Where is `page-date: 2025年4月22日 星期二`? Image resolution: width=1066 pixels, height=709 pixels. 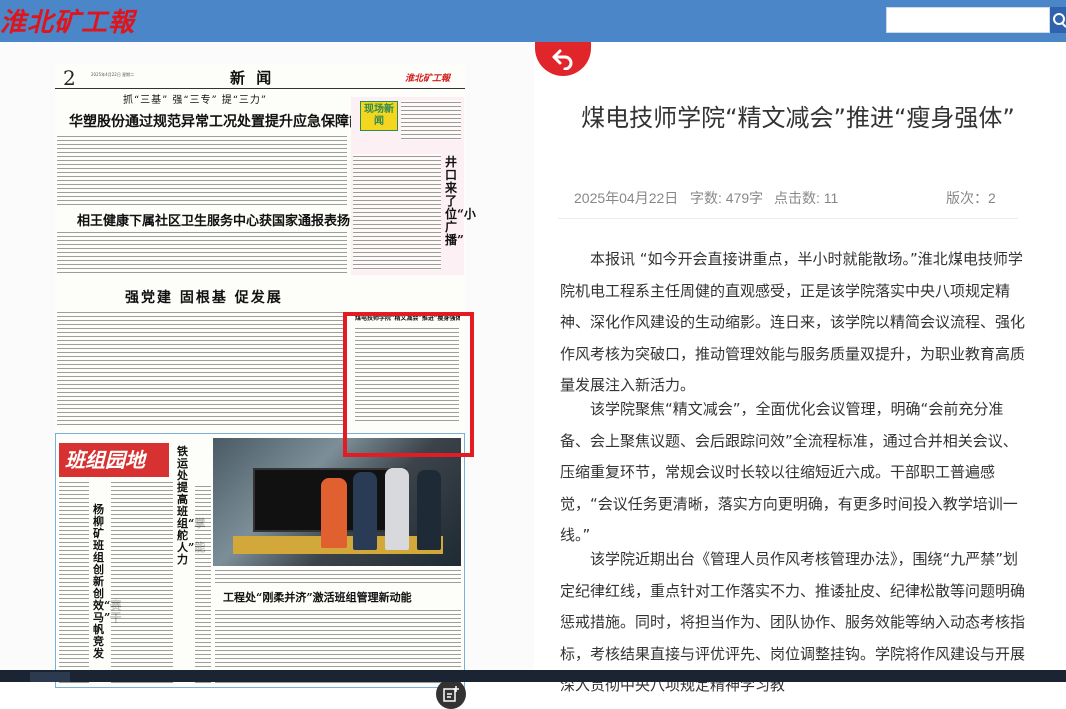 page-date: 2025年4月22日 星期二 is located at coordinates (113, 74).